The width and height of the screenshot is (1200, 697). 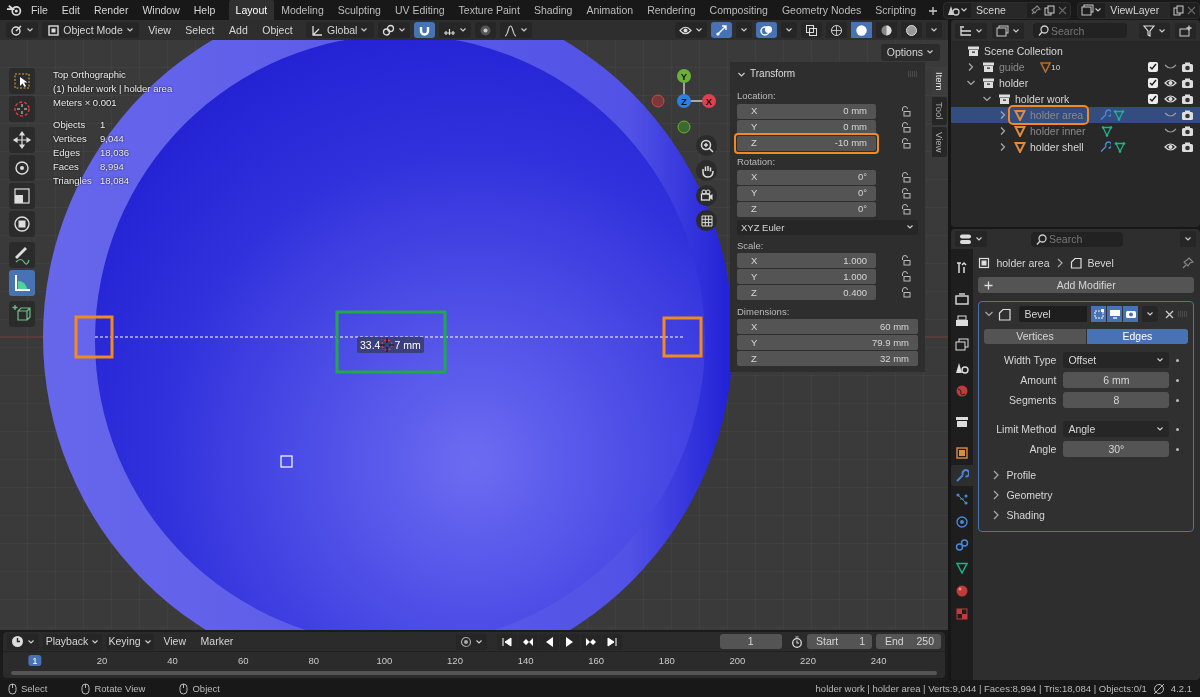 What do you see at coordinates (1038, 380) in the screenshot?
I see `field-label: Amount` at bounding box center [1038, 380].